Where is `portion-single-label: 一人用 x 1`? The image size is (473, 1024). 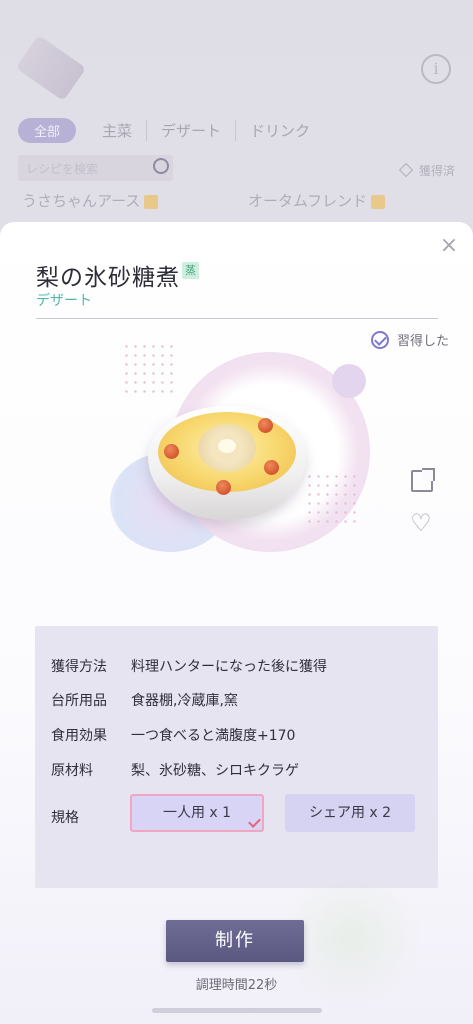 portion-single-label: 一人用 x 1 is located at coordinates (197, 813).